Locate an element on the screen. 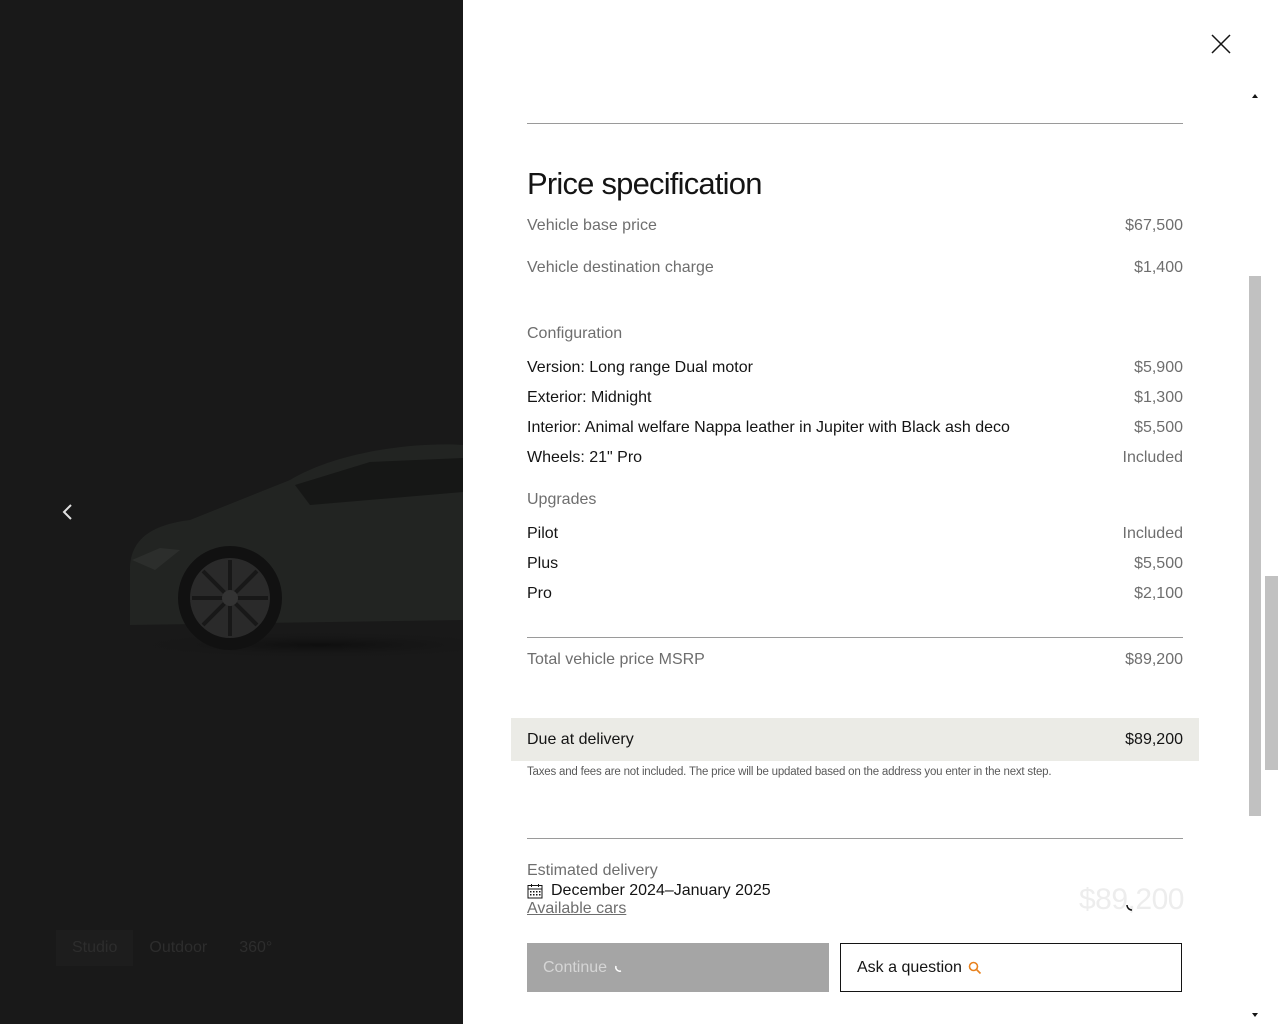 Image resolution: width=1280 pixels, height=1024 pixels. estimated-delivery-label: Estimated delivery is located at coordinates (592, 870).